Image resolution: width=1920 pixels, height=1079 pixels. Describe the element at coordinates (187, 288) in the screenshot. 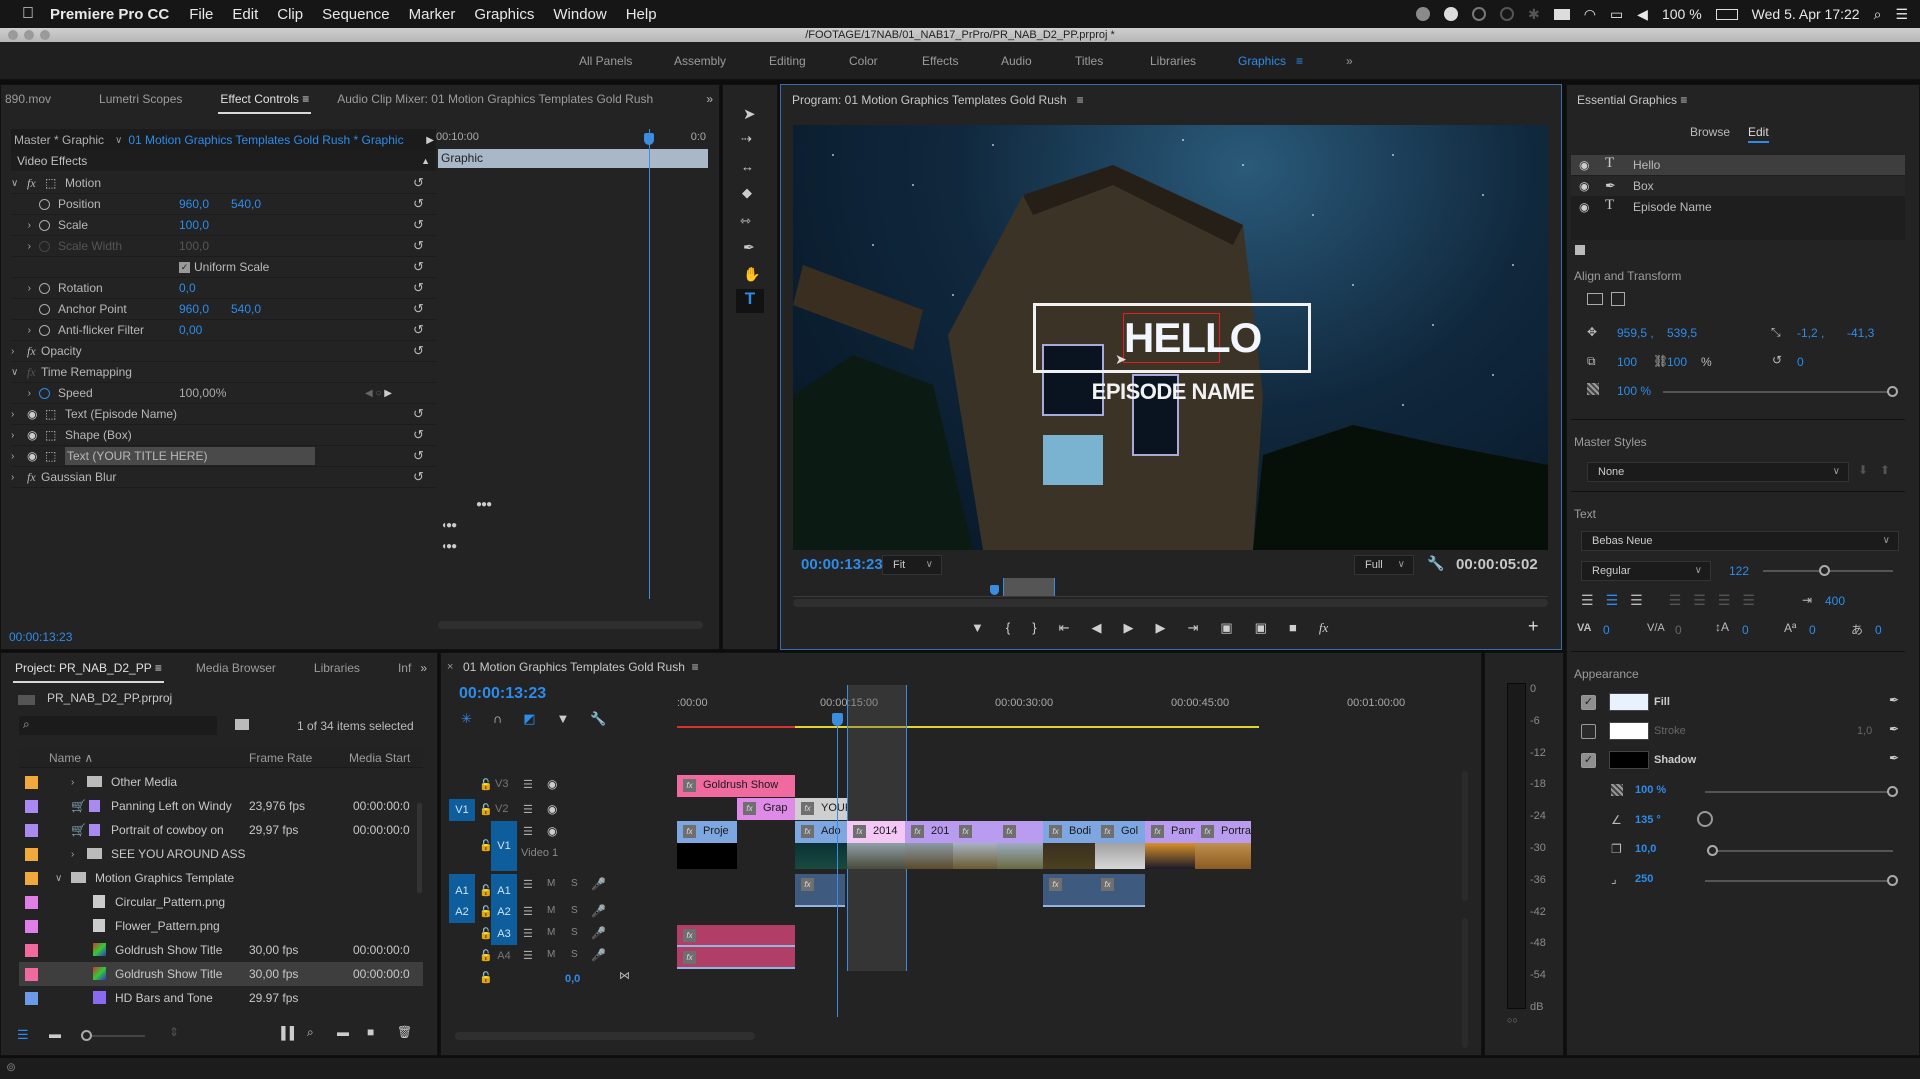

I see `property-value: 0,0` at that location.